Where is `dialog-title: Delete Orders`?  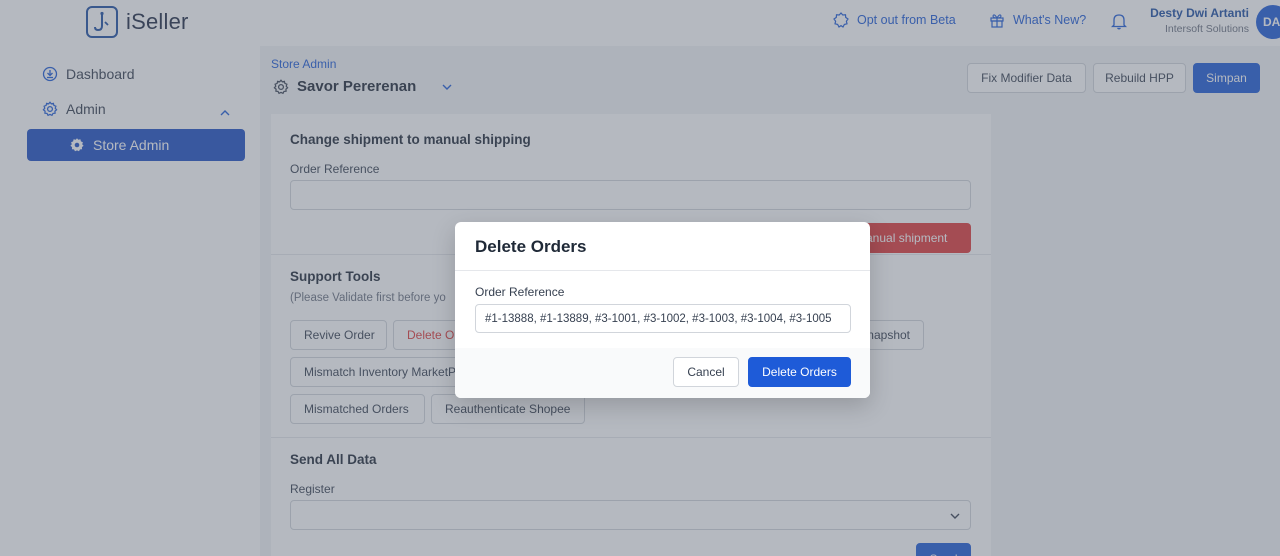 dialog-title: Delete Orders is located at coordinates (531, 246).